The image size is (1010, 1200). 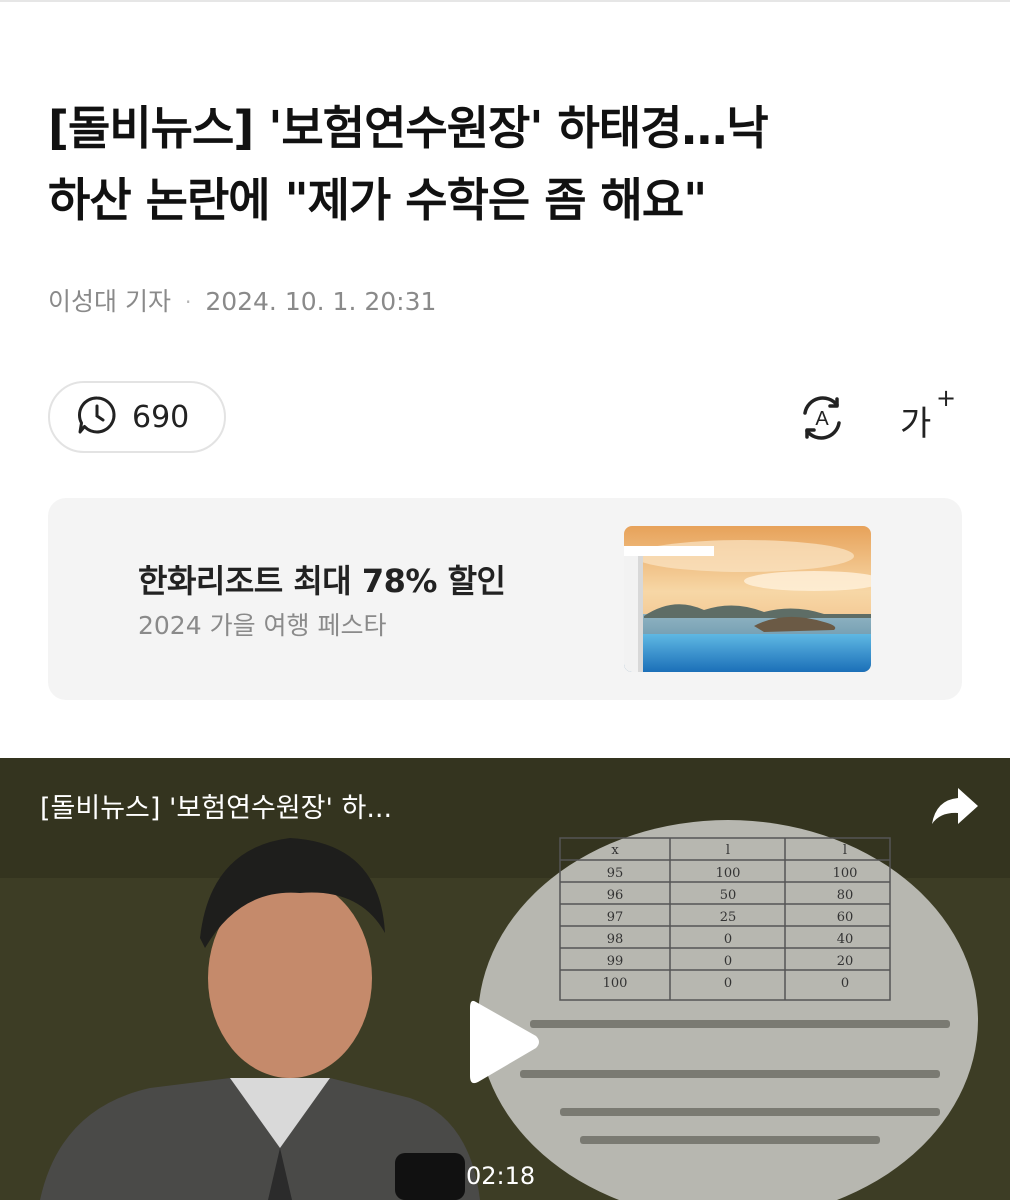 I want to click on font-size-label: 가, so click(x=916, y=424).